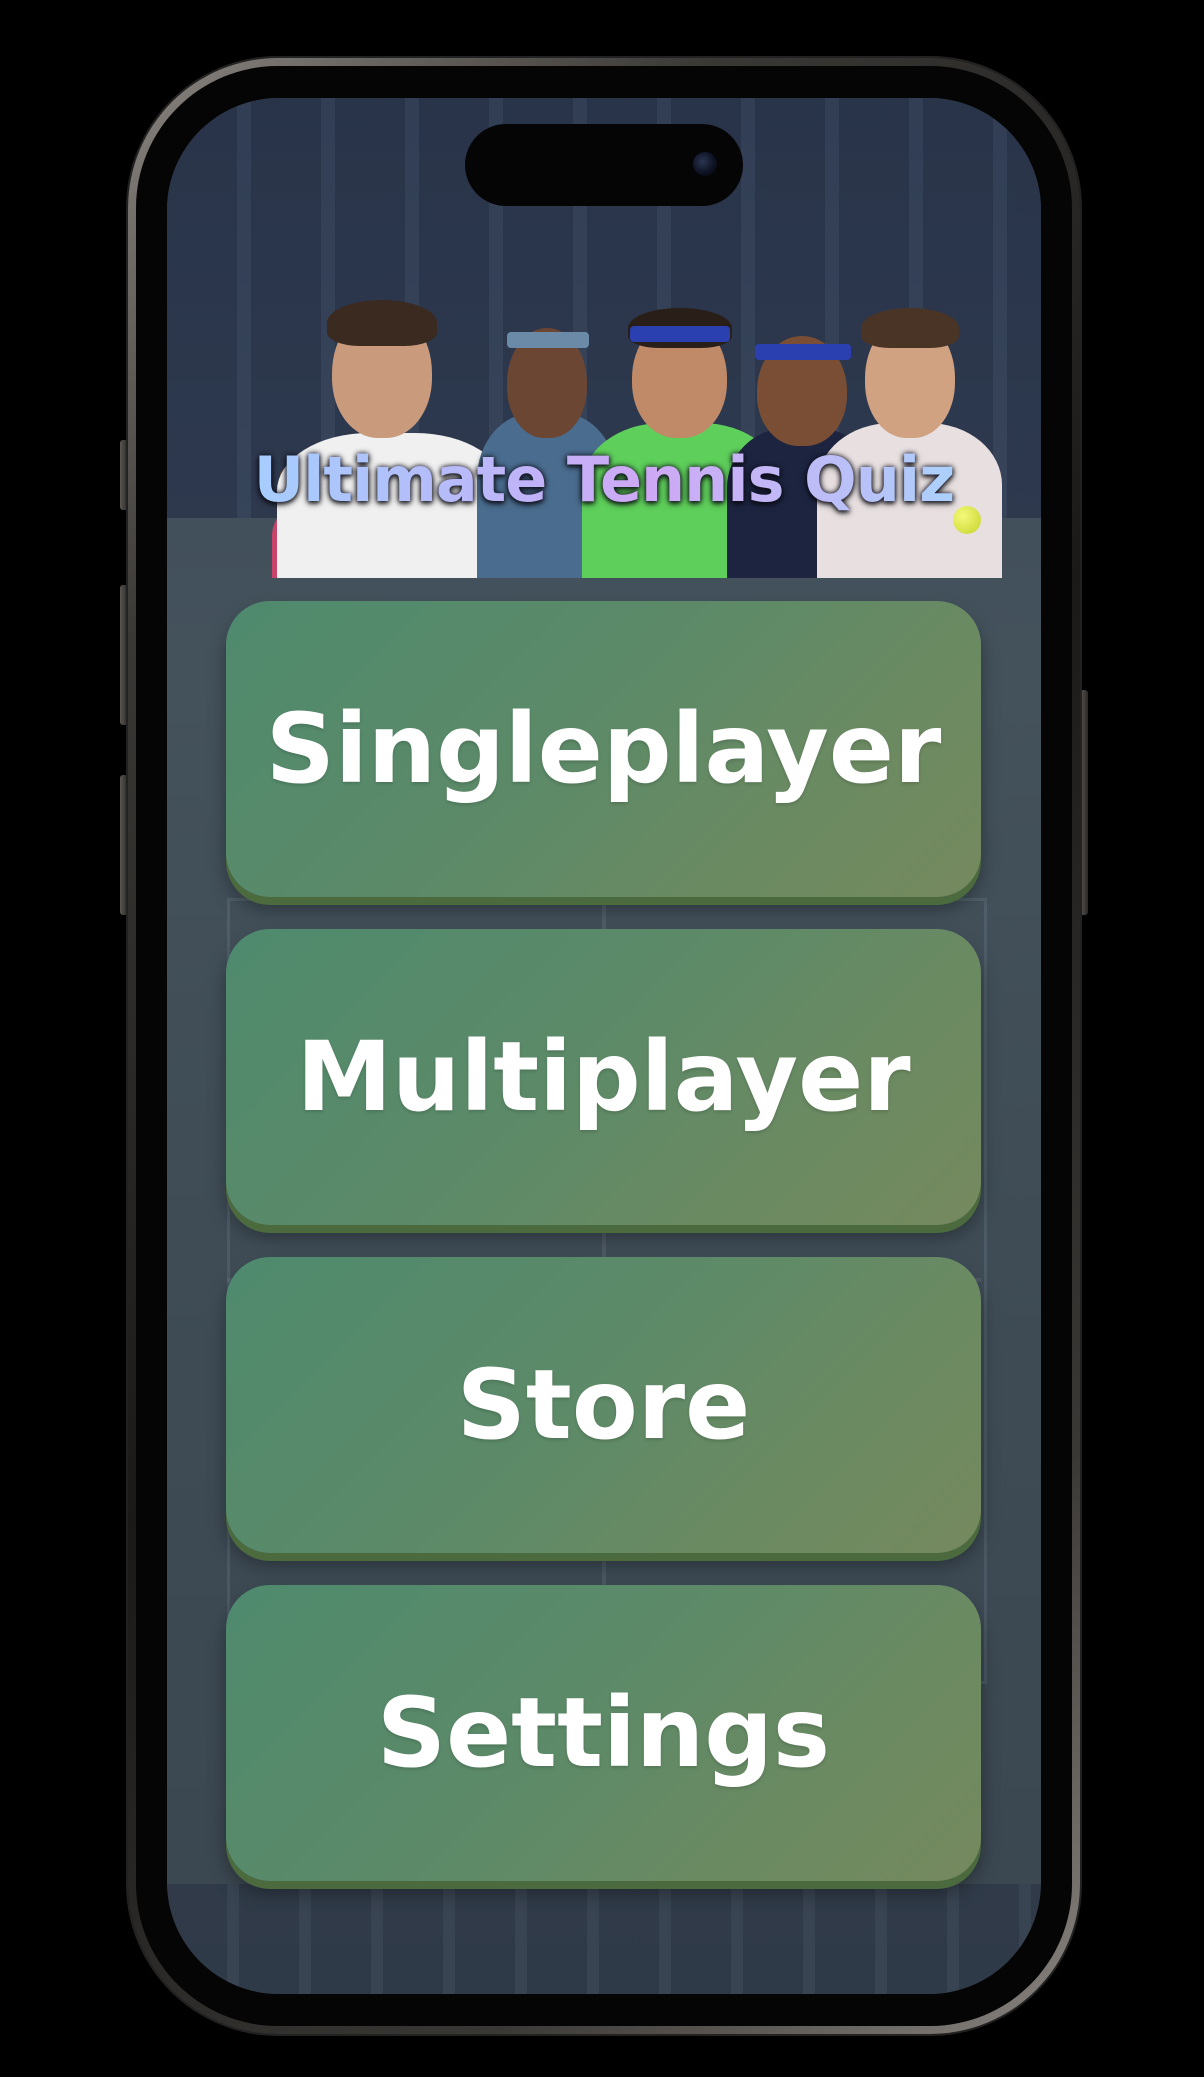  I want to click on front-camera-icon, so click(705, 164).